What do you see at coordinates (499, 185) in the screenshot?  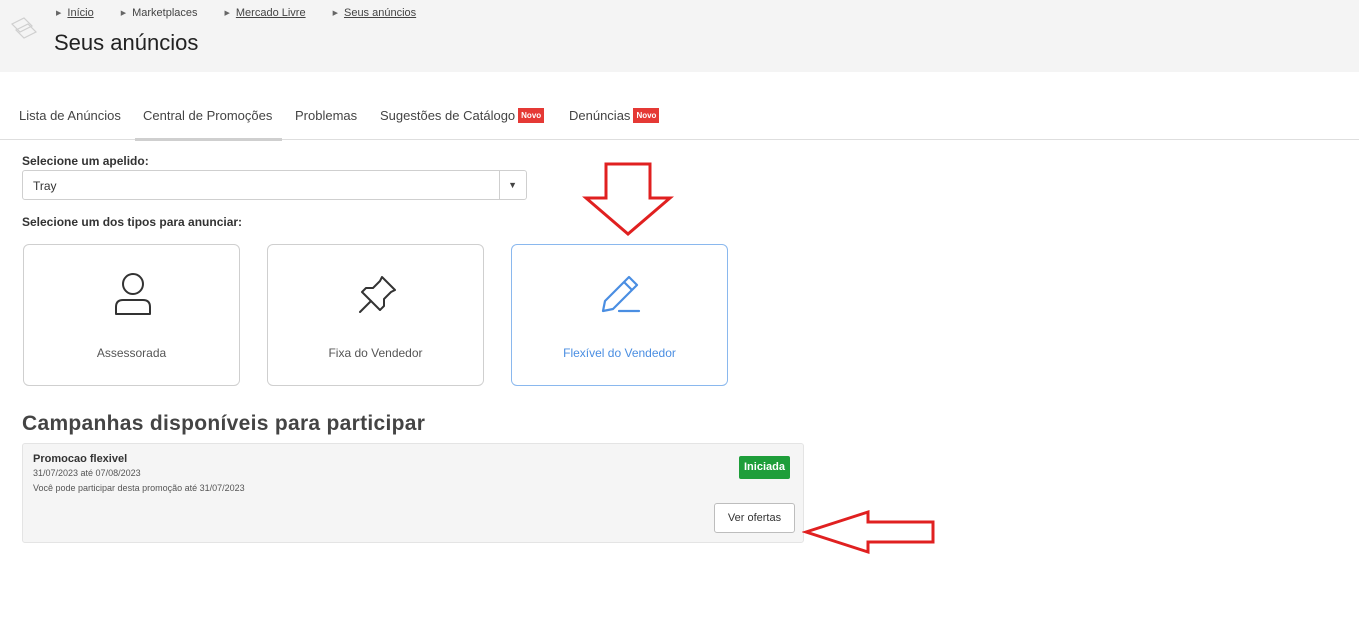 I see `select-divider` at bounding box center [499, 185].